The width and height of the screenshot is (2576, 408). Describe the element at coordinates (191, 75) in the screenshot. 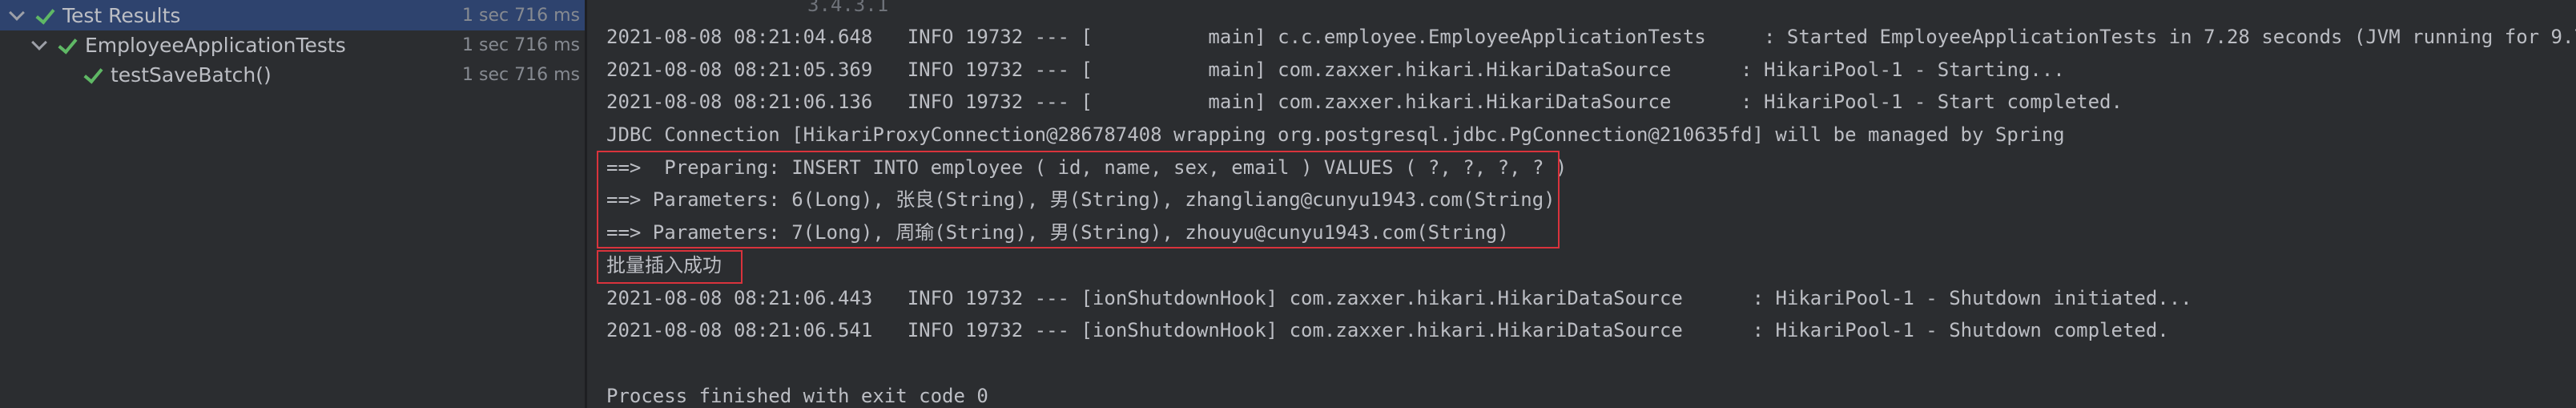

I see `tree-item-label: testSaveBatch()` at that location.